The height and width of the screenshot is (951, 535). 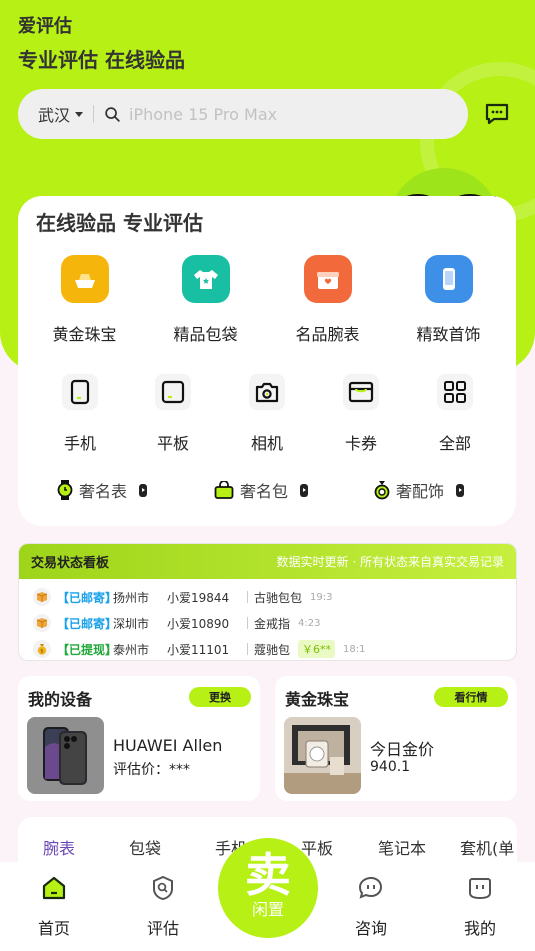 I want to click on tab-mine: 我的, so click(x=480, y=907).